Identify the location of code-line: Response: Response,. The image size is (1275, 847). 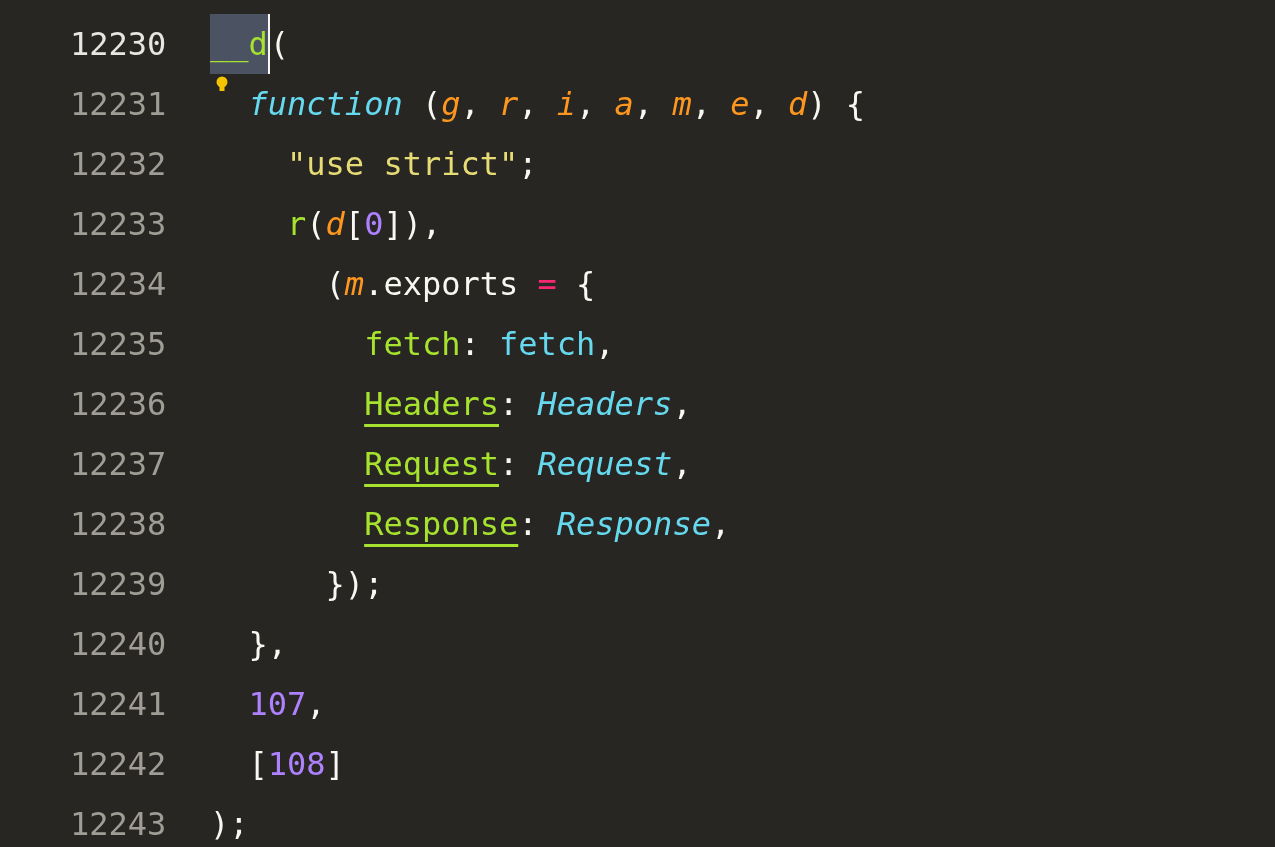
(547, 524).